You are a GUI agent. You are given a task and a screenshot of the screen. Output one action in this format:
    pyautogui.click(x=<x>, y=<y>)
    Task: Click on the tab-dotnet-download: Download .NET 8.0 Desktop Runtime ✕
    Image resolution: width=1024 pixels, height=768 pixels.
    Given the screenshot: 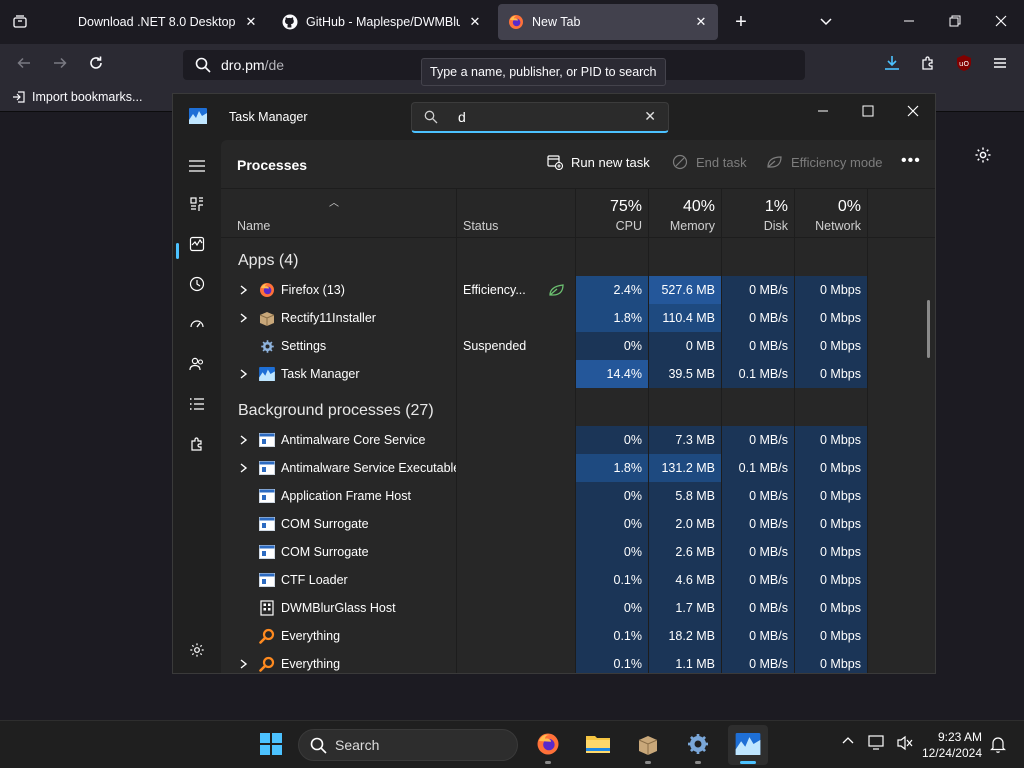 What is the action you would take?
    pyautogui.click(x=168, y=22)
    